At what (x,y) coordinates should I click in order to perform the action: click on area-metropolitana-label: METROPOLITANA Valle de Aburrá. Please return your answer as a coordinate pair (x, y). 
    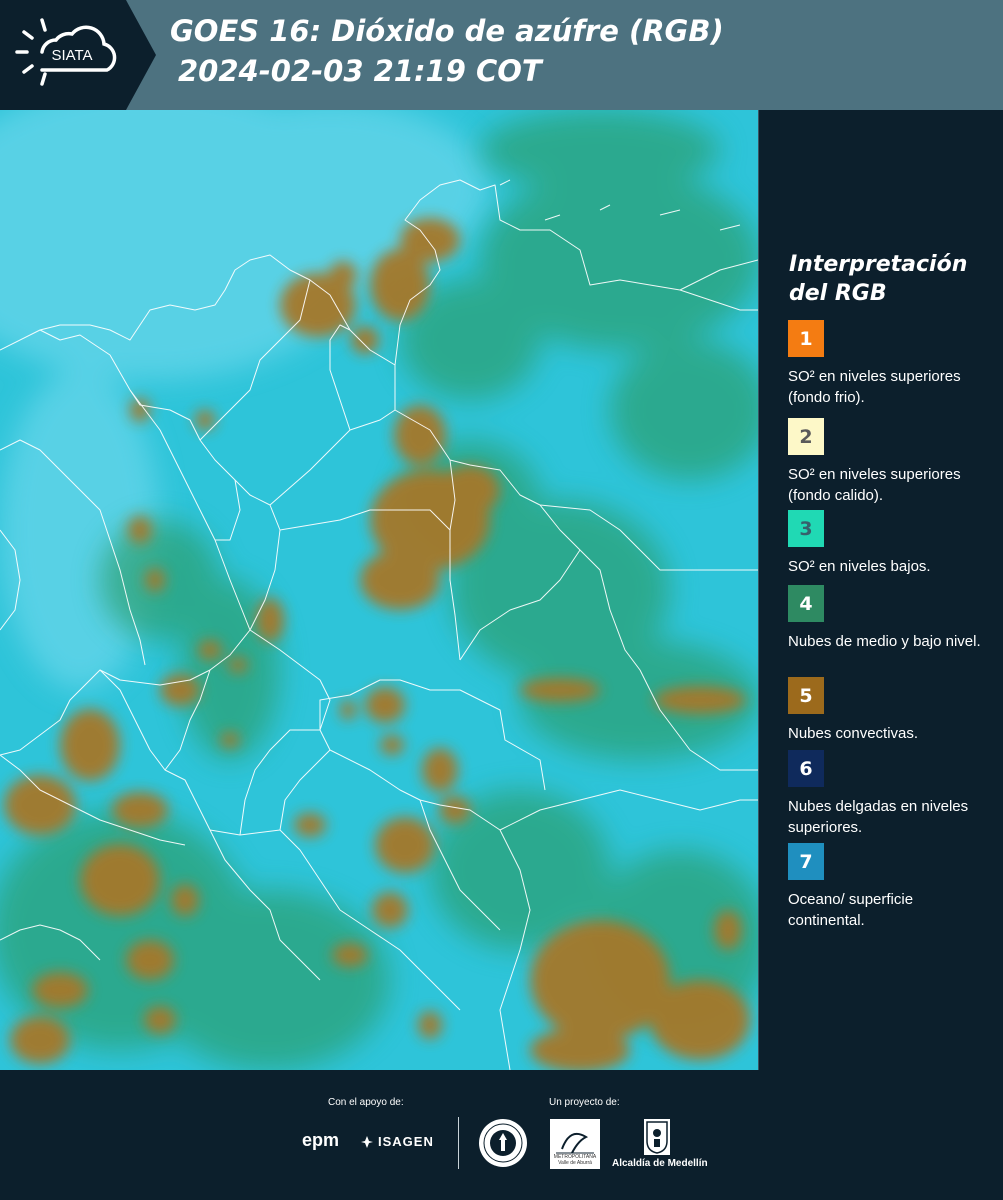
    Looking at the image, I should click on (575, 1160).